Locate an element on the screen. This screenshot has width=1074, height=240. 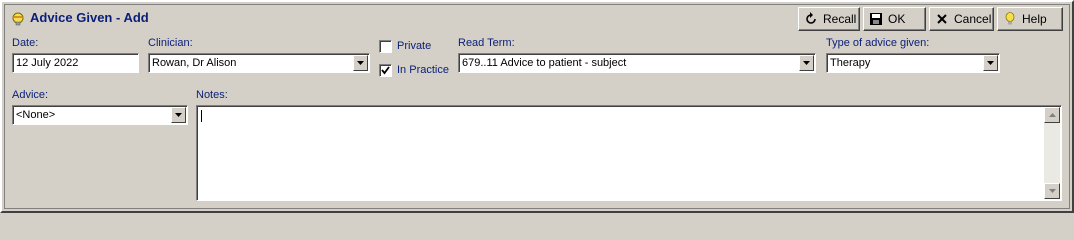
advice-type-value: Therapy is located at coordinates (850, 63).